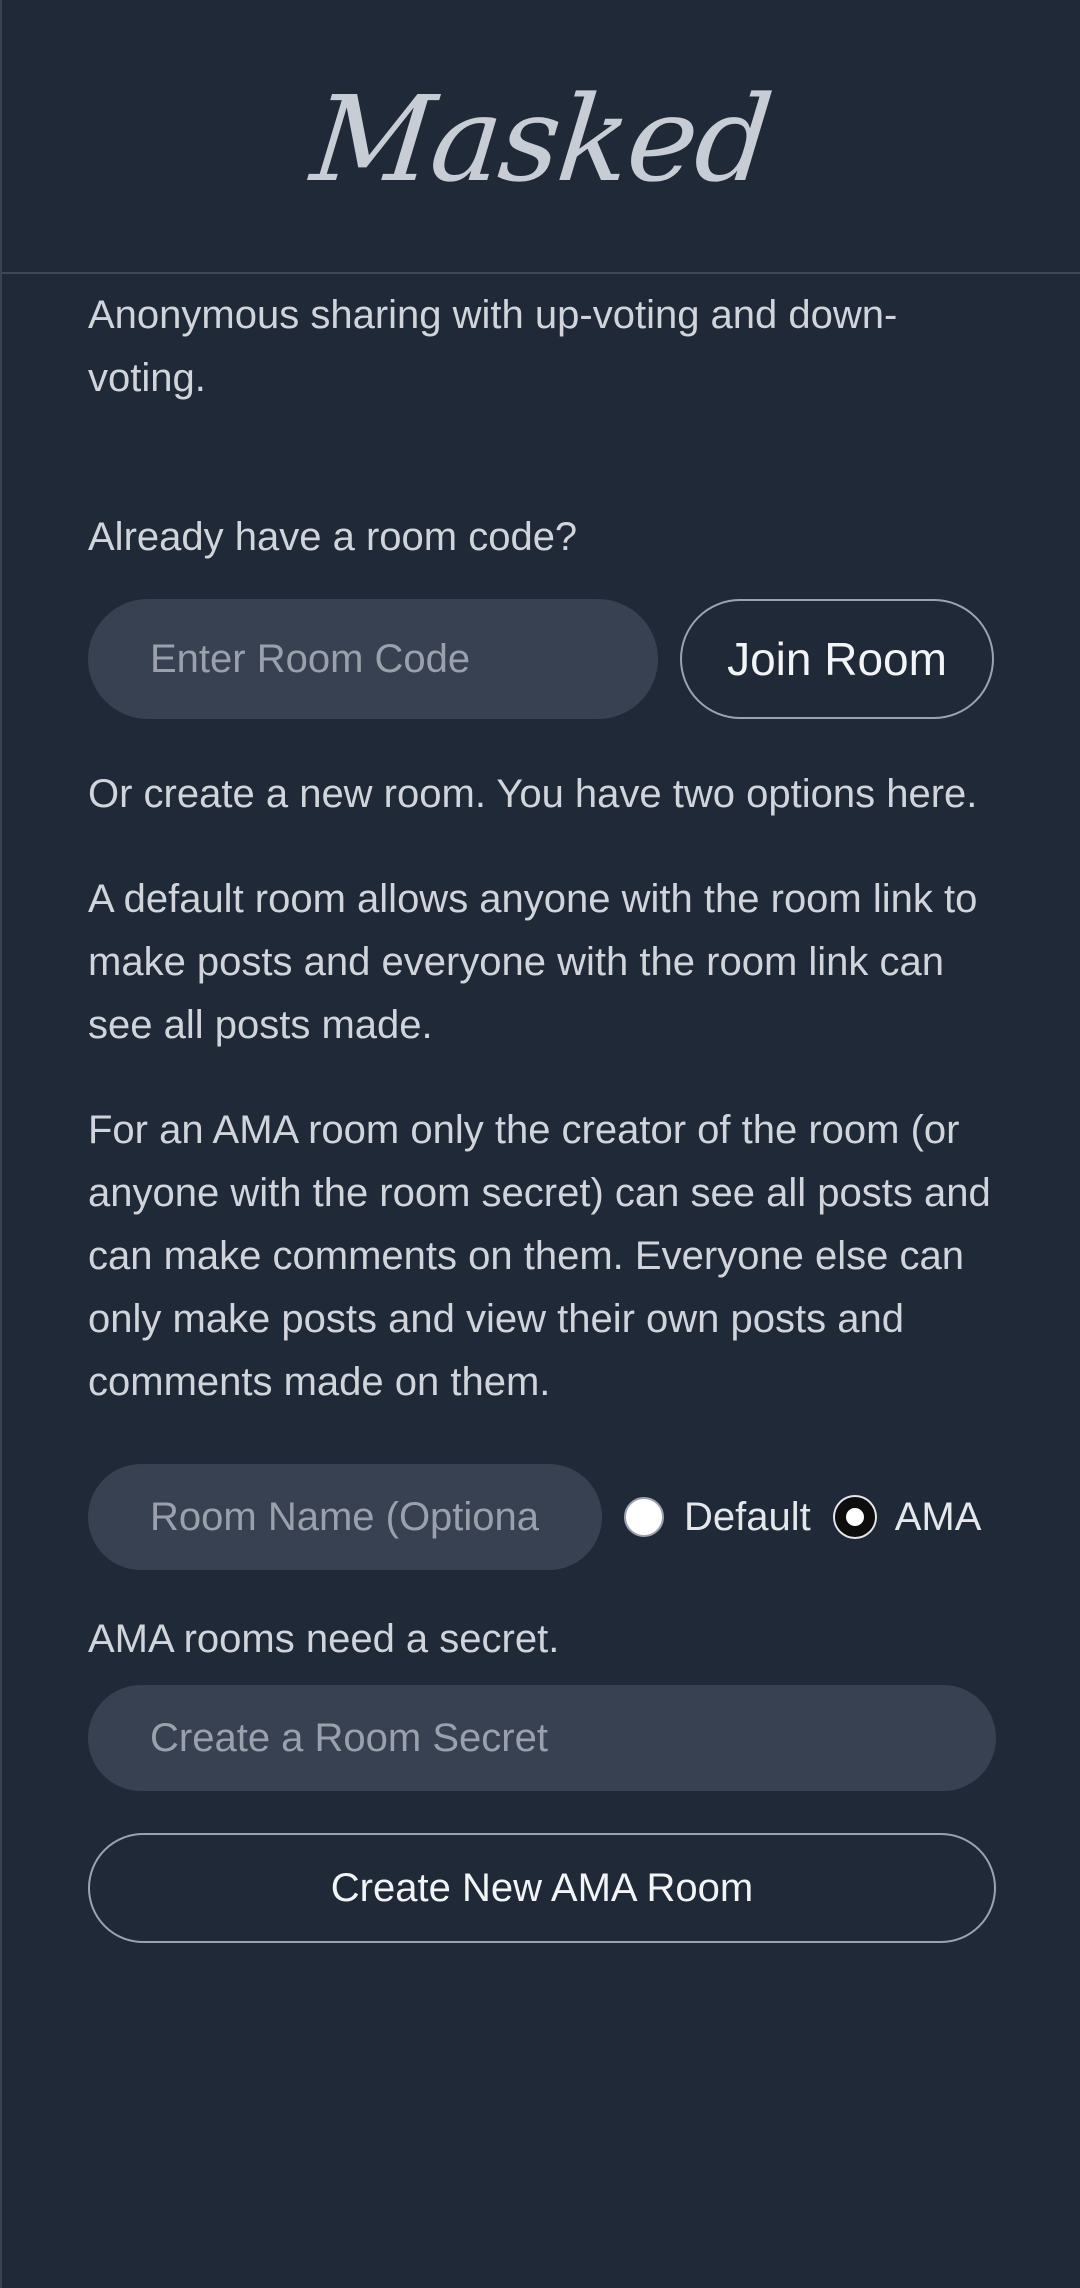 Image resolution: width=1080 pixels, height=2288 pixels. I want to click on room-type-ama-option: AMA, so click(908, 1517).